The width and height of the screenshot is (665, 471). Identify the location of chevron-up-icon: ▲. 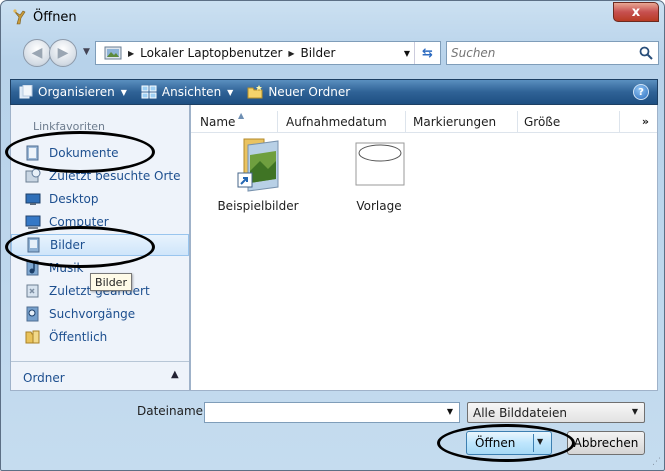
(175, 374).